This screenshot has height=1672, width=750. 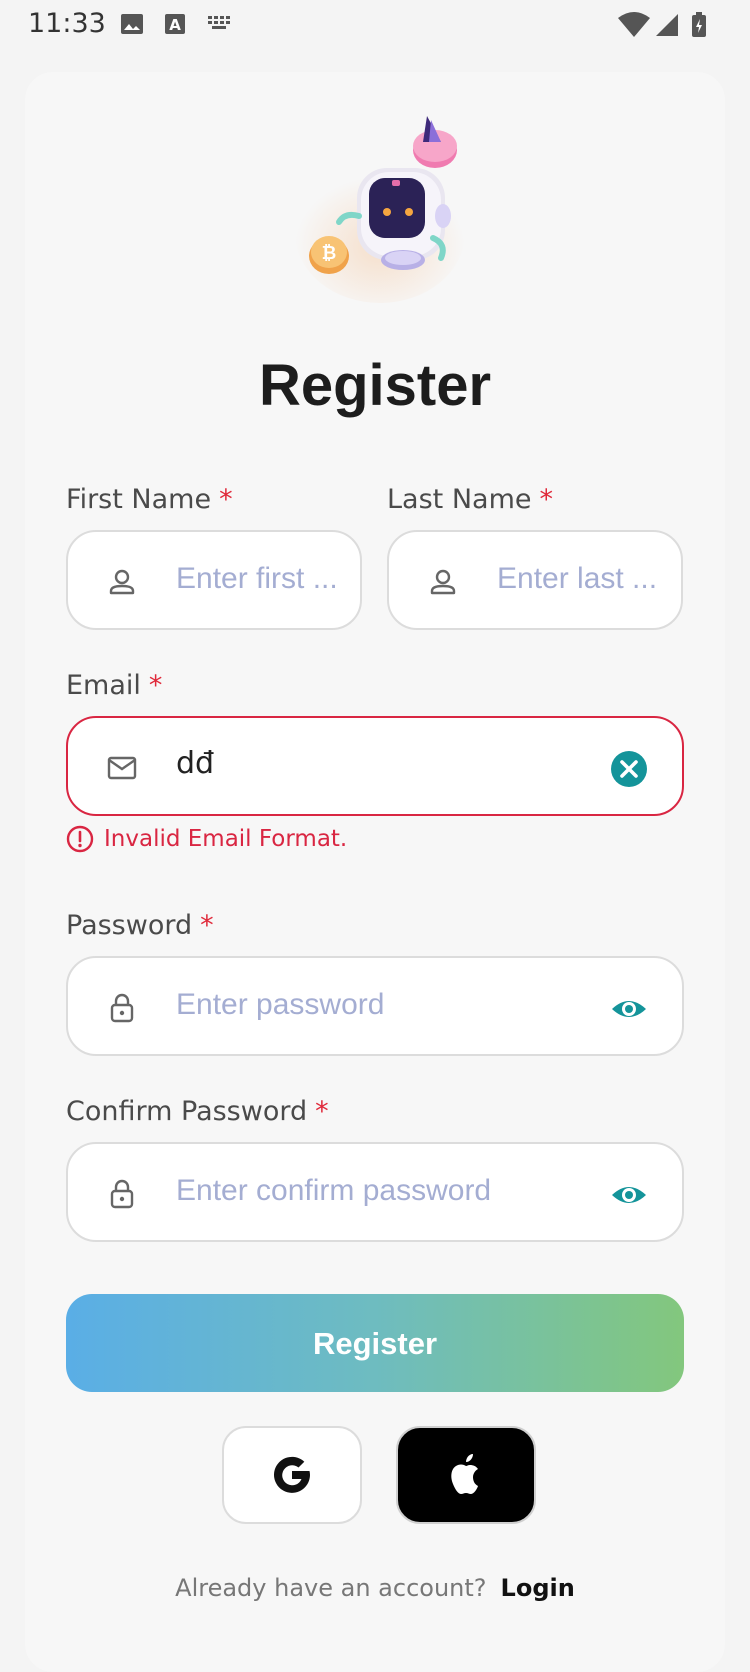 I want to click on text-a-icon: A, so click(x=175, y=24).